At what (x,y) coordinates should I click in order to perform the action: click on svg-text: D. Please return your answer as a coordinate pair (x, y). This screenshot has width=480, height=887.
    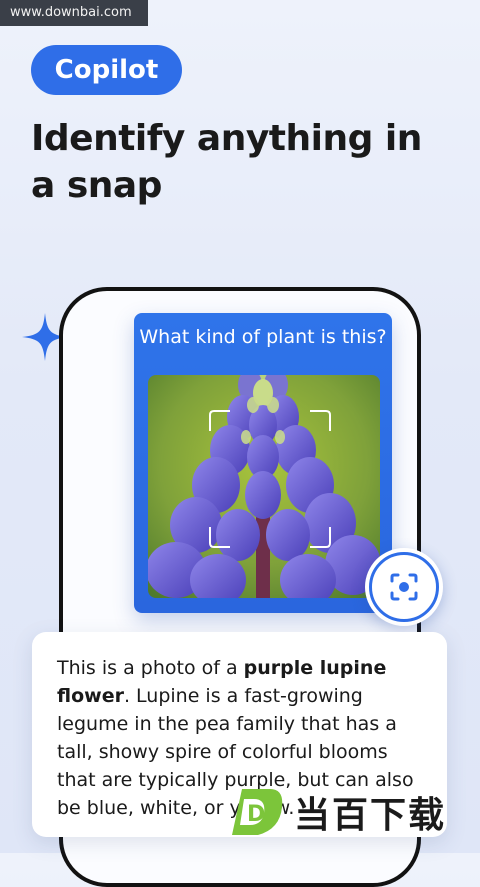
    Looking at the image, I should click on (256, 814).